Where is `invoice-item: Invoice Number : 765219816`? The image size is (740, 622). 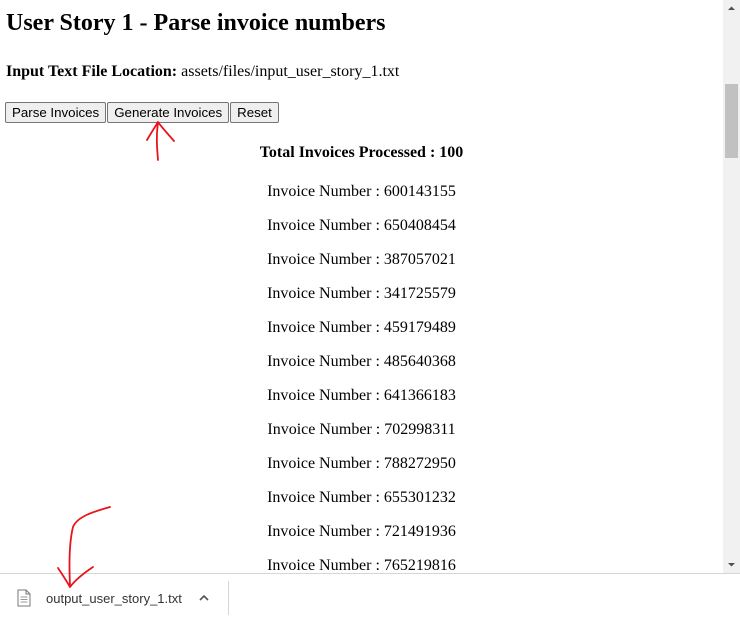
invoice-item: Invoice Number : 765219816 is located at coordinates (361, 565).